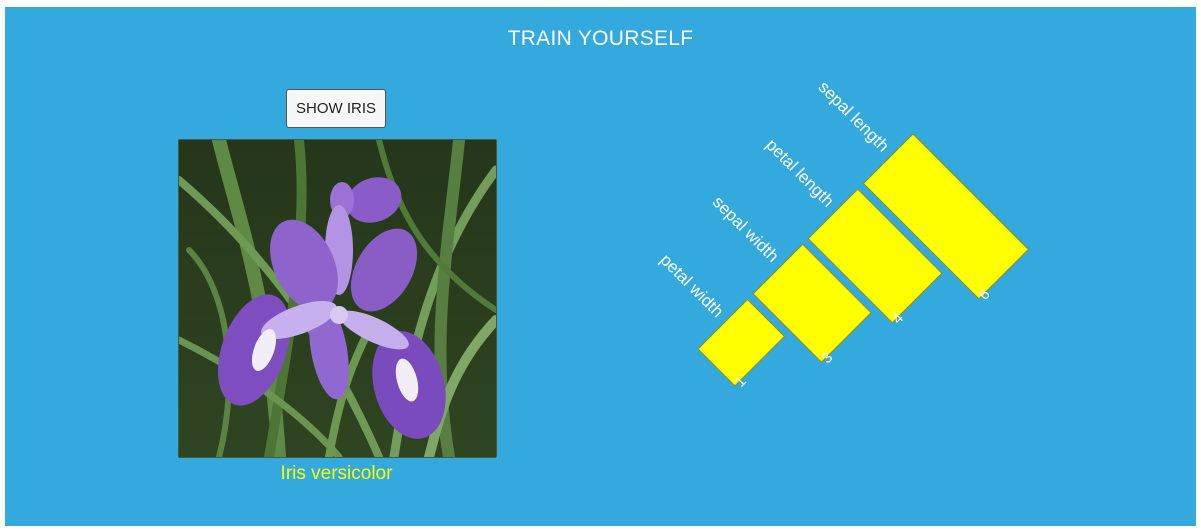 This screenshot has width=1201, height=531. Describe the element at coordinates (691, 285) in the screenshot. I see `glyph-feature-label: petal width` at that location.